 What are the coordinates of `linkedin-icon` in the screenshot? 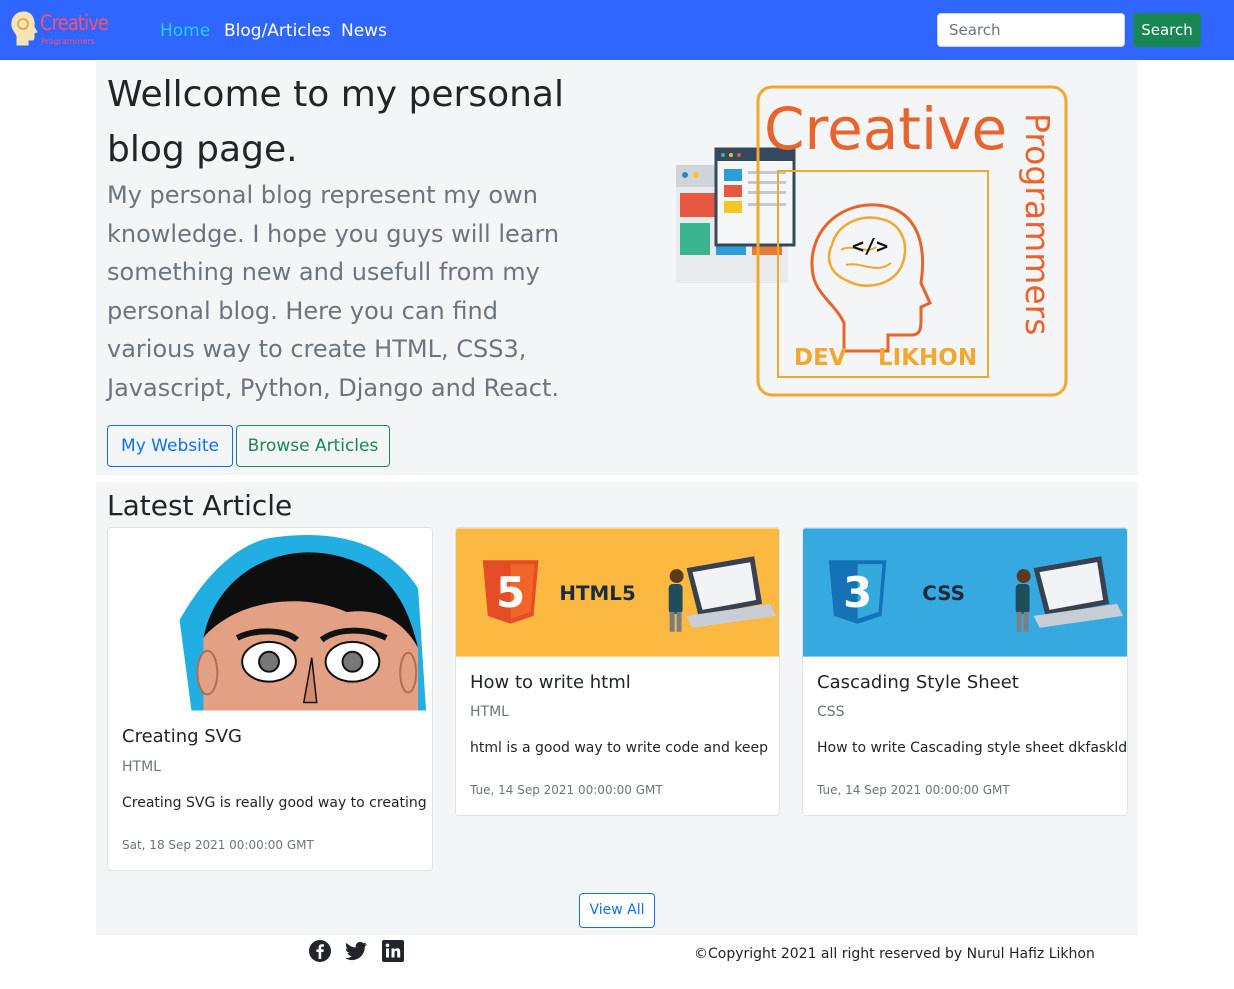 It's located at (393, 951).